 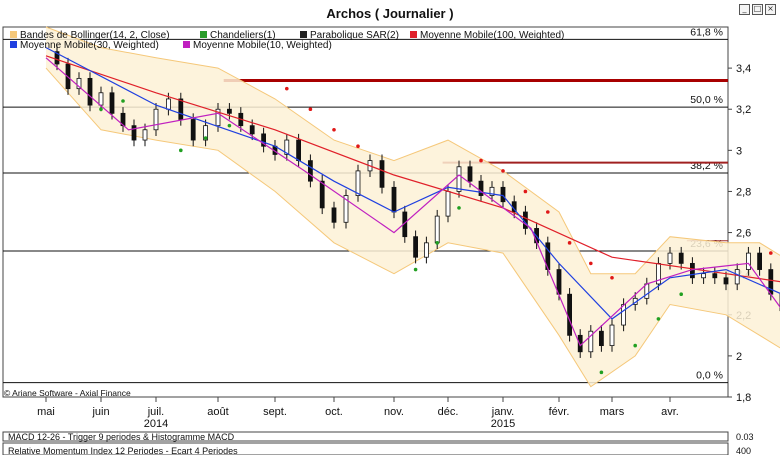 What do you see at coordinates (100, 412) in the screenshot?
I see `x-tick-label: juin` at bounding box center [100, 412].